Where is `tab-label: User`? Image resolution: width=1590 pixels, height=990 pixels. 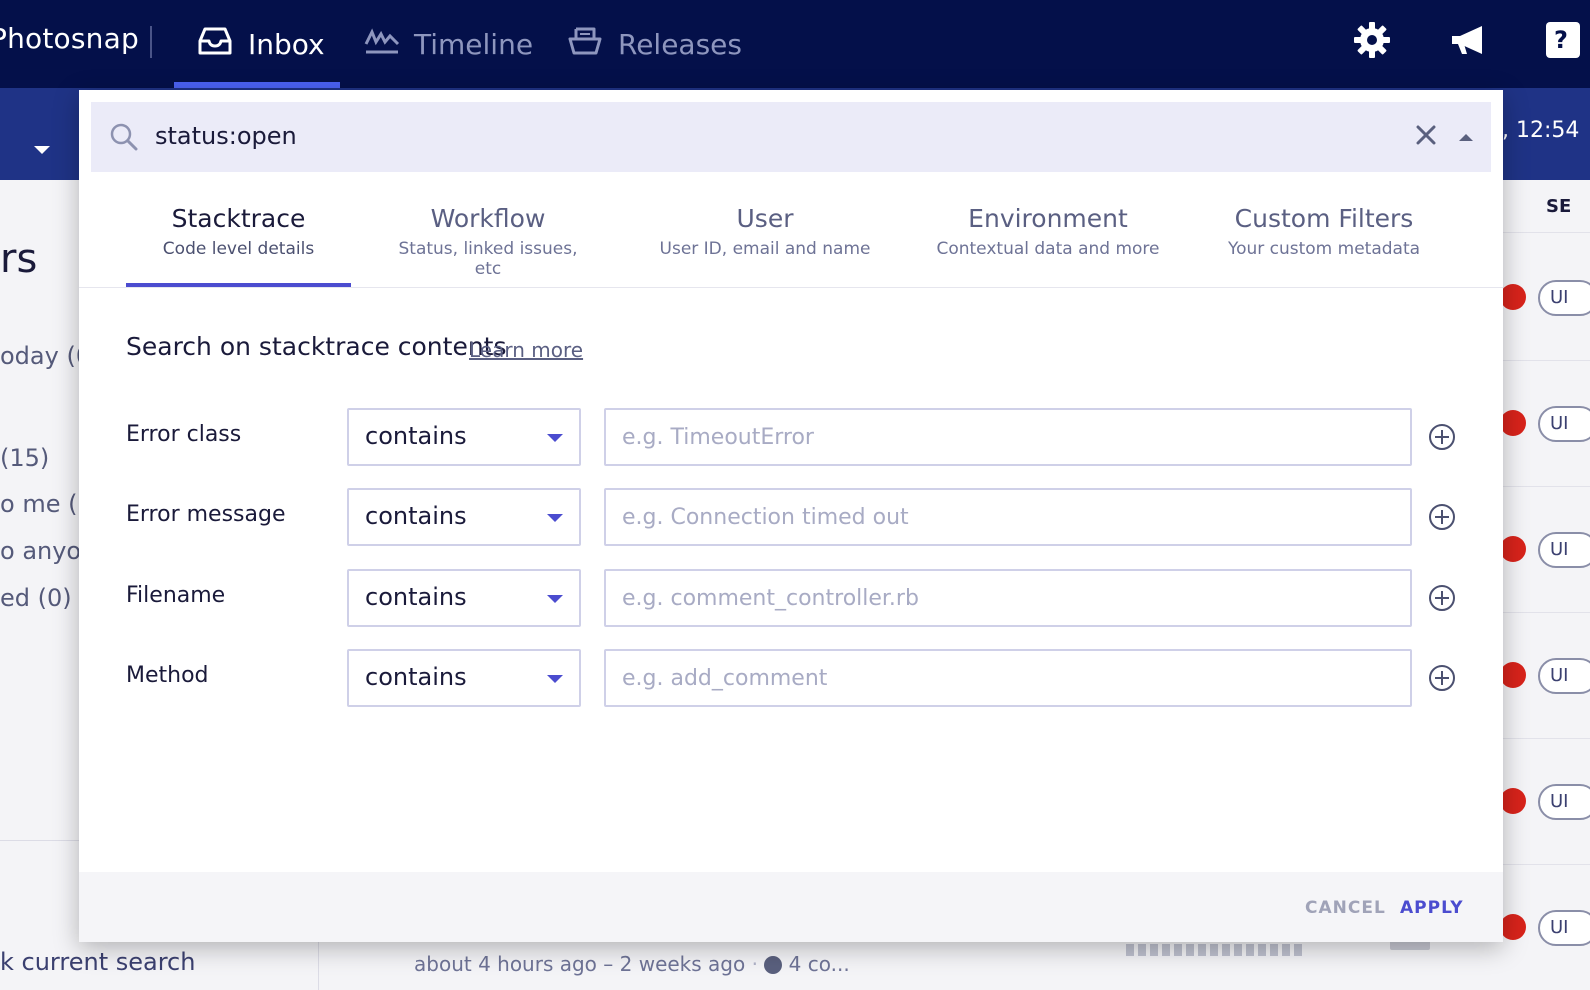
tab-label: User is located at coordinates (765, 218).